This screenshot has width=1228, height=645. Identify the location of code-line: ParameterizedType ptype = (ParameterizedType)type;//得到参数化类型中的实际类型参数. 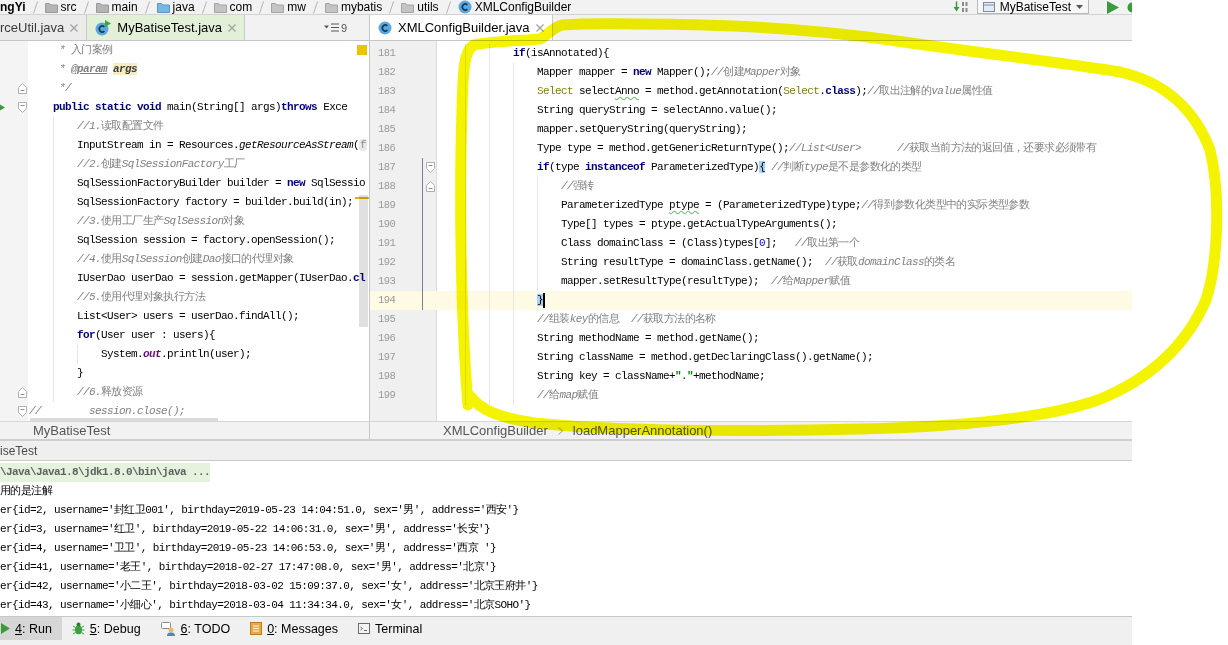
(795, 205).